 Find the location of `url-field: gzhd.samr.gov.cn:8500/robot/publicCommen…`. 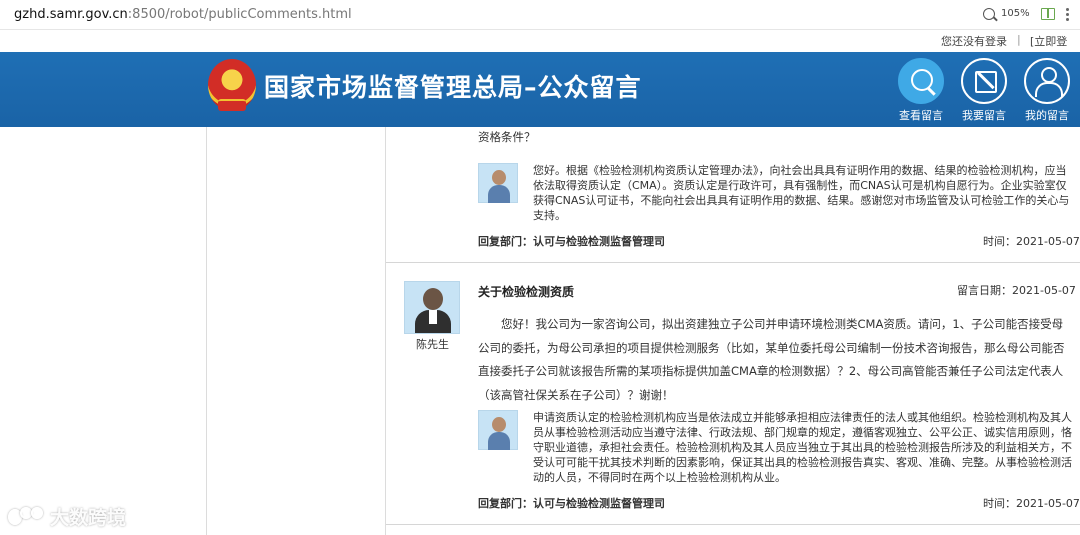

url-field: gzhd.samr.gov.cn:8500/robot/publicCommen… is located at coordinates (183, 14).